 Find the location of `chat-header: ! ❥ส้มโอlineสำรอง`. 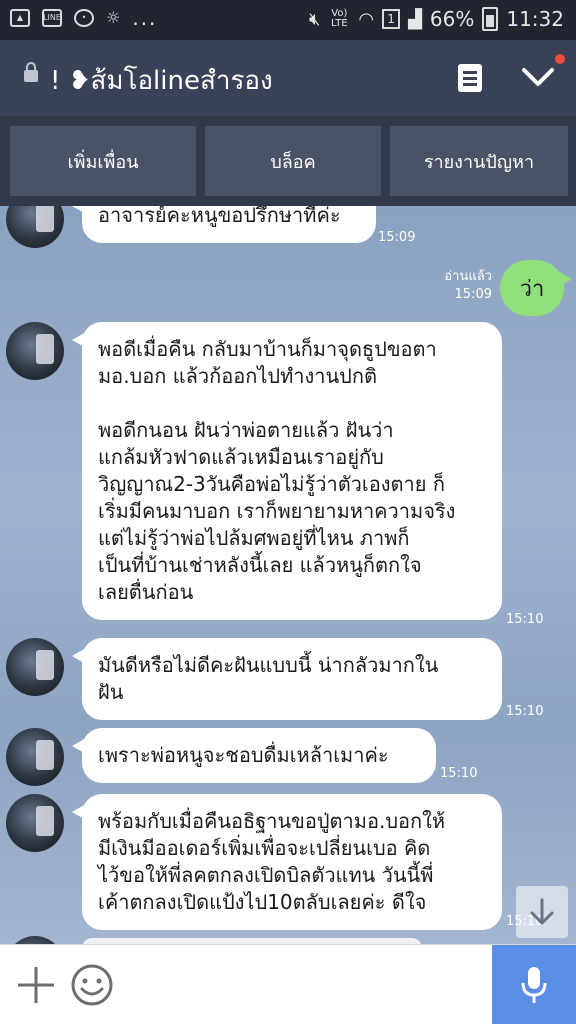

chat-header: ! ❥ส้มโอlineสำรอง is located at coordinates (288, 78).